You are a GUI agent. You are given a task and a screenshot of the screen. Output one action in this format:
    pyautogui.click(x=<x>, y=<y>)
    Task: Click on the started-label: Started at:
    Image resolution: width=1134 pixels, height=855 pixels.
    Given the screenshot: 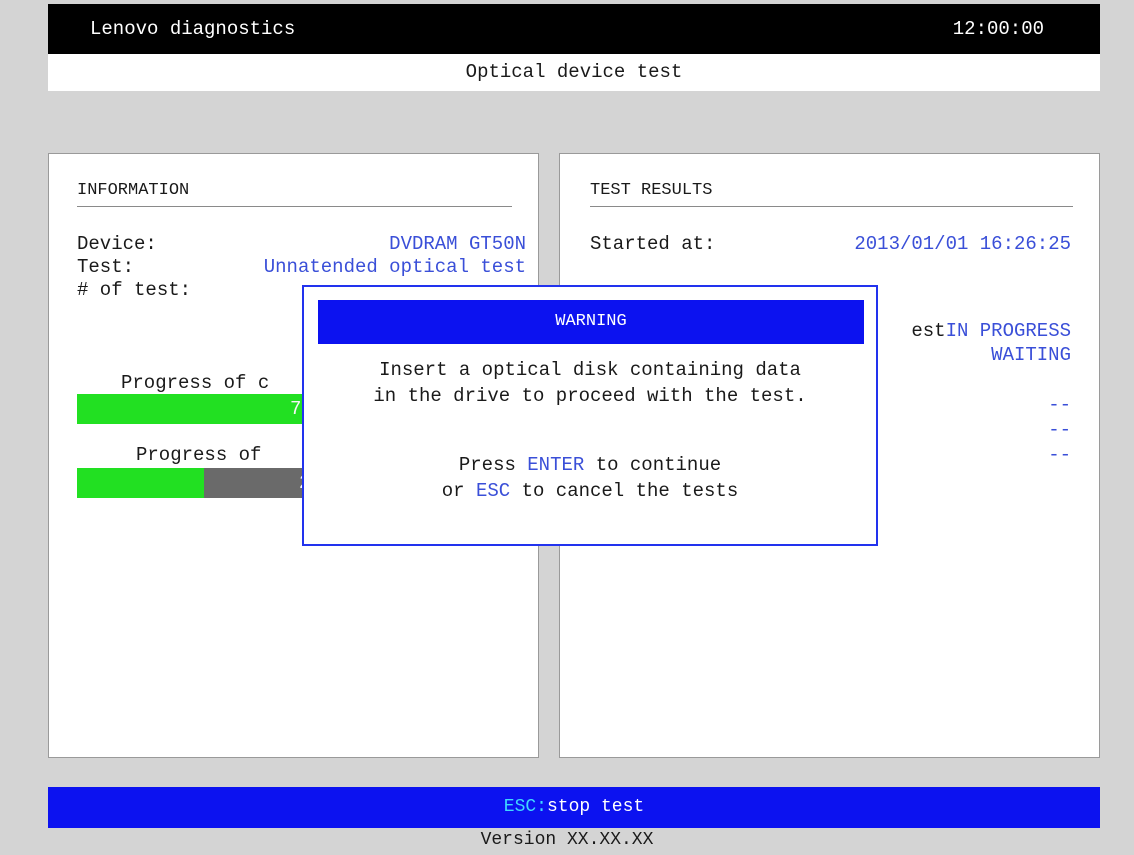 What is the action you would take?
    pyautogui.click(x=653, y=244)
    